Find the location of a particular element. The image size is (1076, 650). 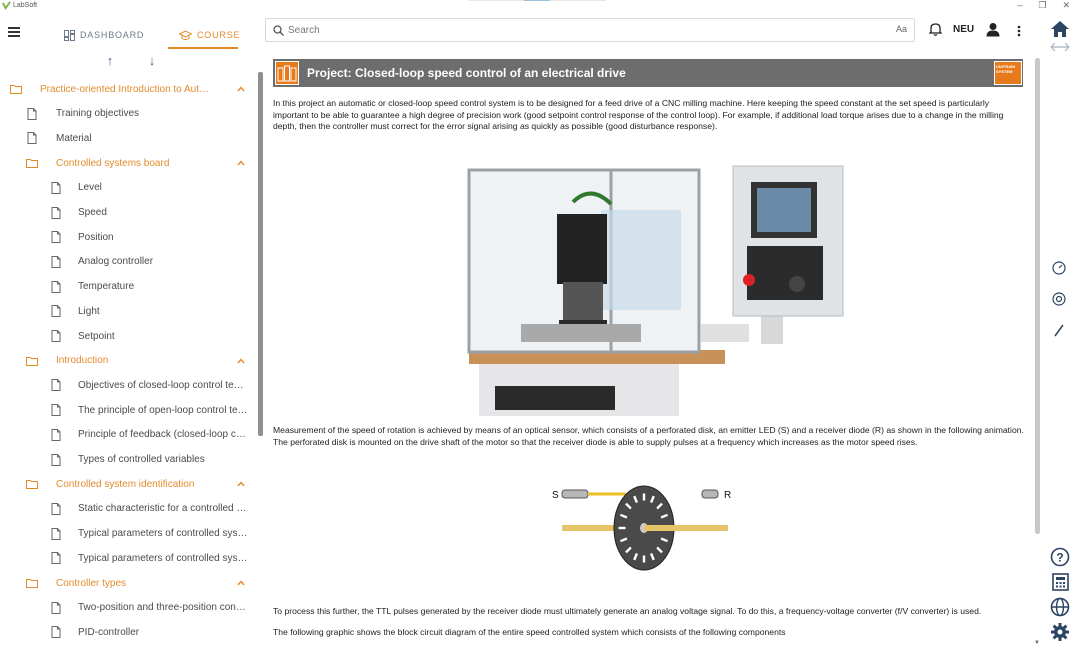

cnc-machine-image is located at coordinates (655, 290).